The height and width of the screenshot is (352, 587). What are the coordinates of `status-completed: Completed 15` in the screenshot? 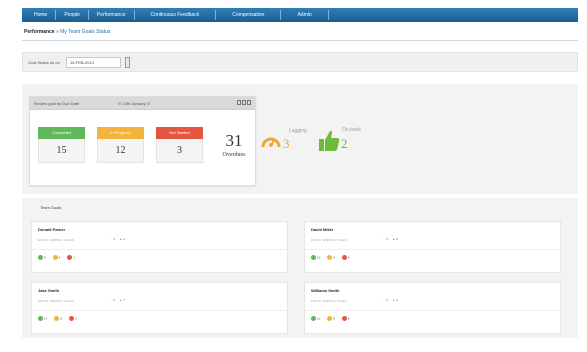 It's located at (61, 145).